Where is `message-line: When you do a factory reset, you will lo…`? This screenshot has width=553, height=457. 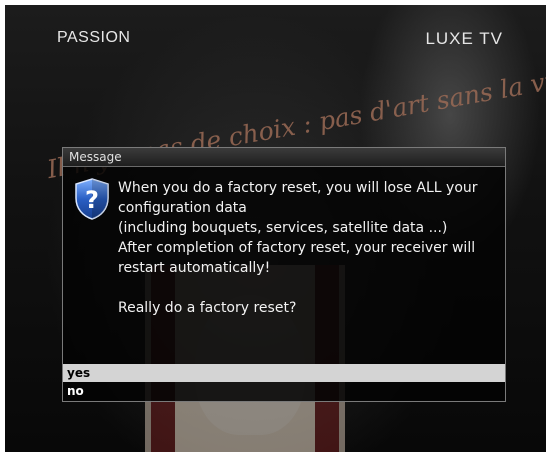
message-line: When you do a factory reset, you will lo… is located at coordinates (298, 188).